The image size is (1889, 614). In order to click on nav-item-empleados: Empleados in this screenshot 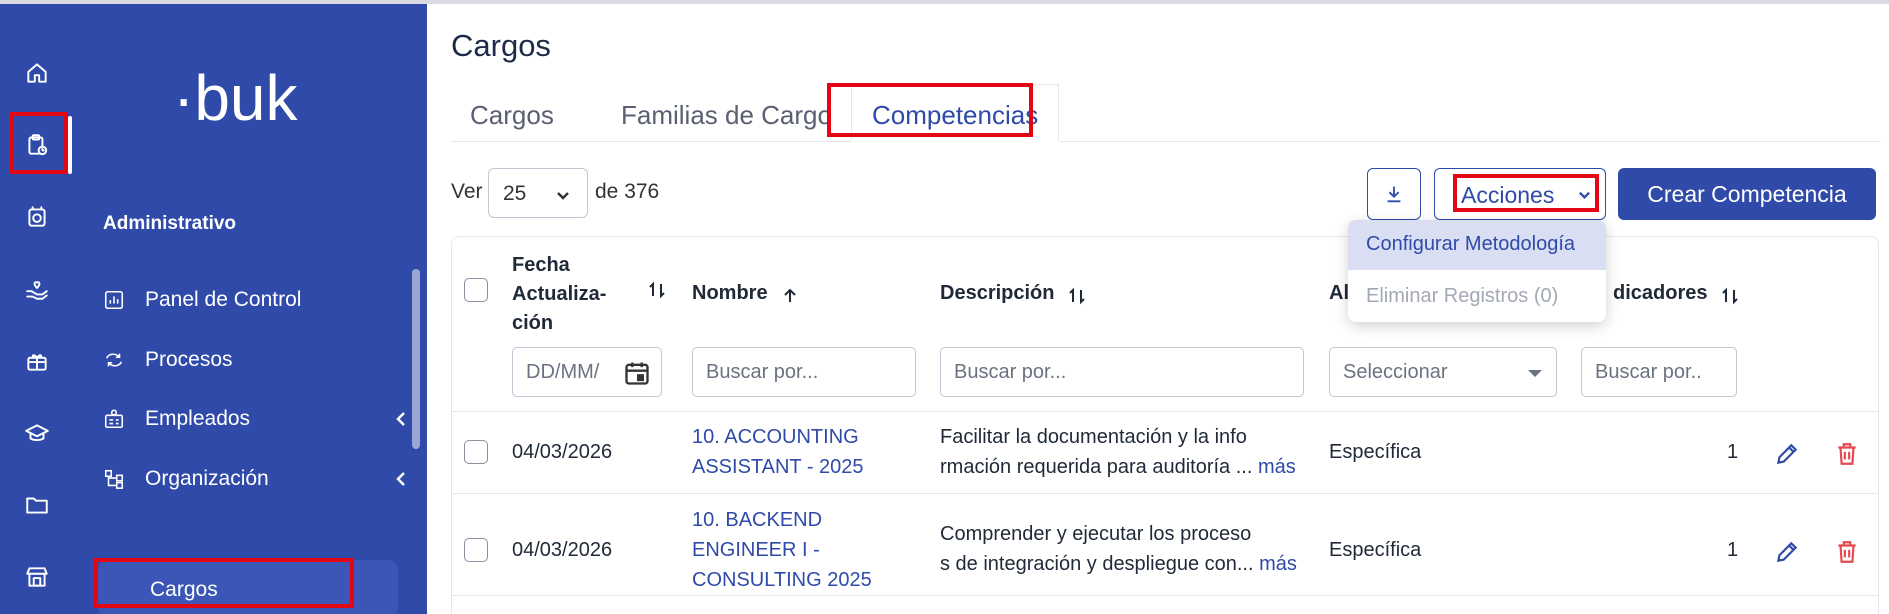, I will do `click(254, 419)`.